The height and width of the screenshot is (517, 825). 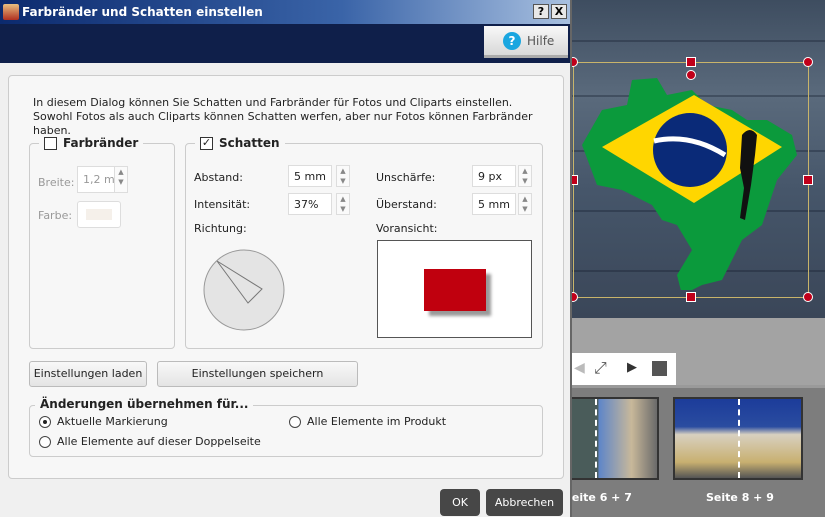 What do you see at coordinates (50, 143) in the screenshot?
I see `checkbox-unchecked` at bounding box center [50, 143].